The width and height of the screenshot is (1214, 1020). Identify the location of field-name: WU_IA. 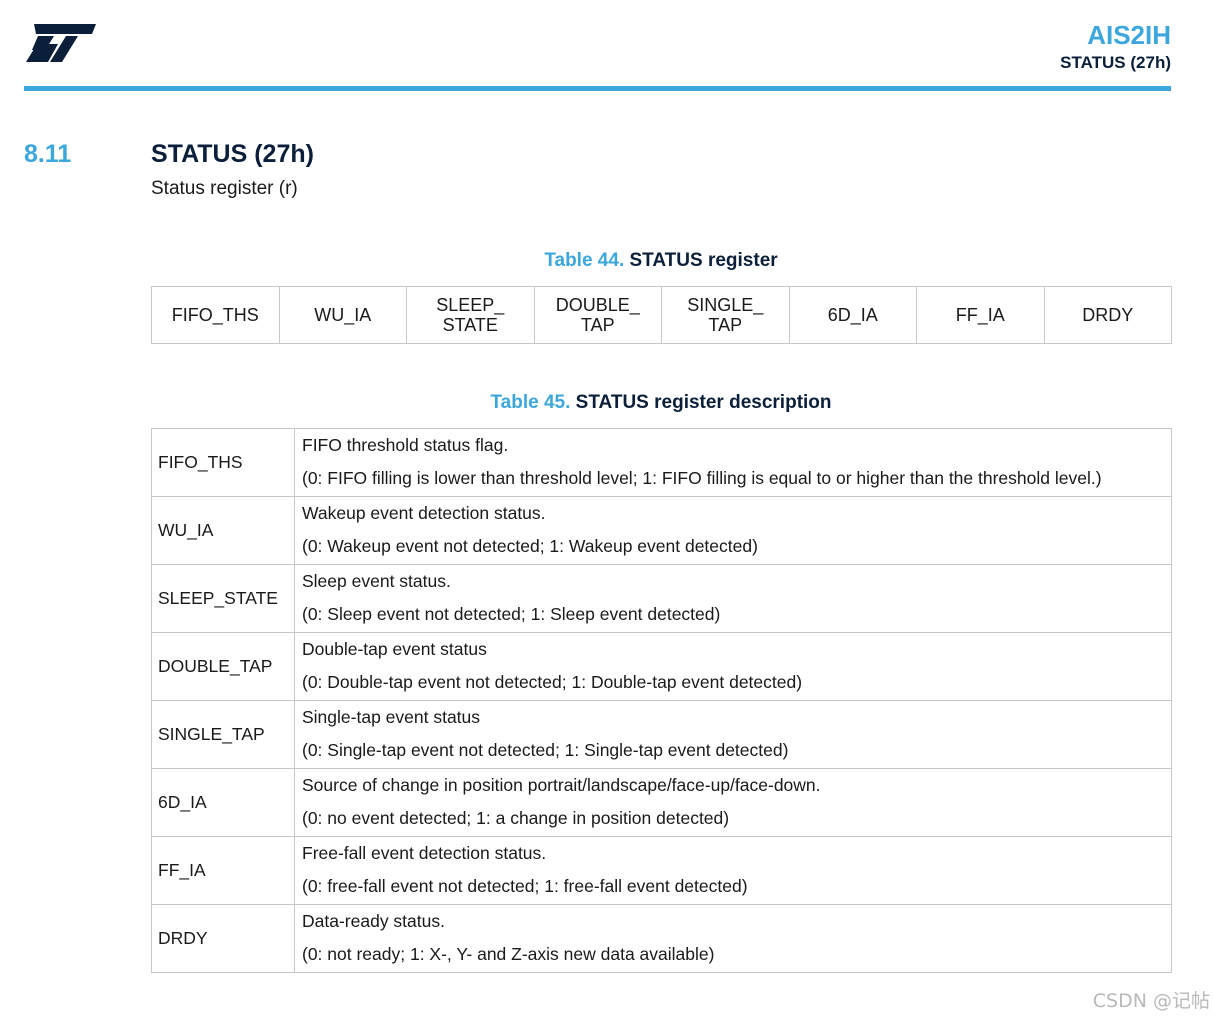
(223, 530).